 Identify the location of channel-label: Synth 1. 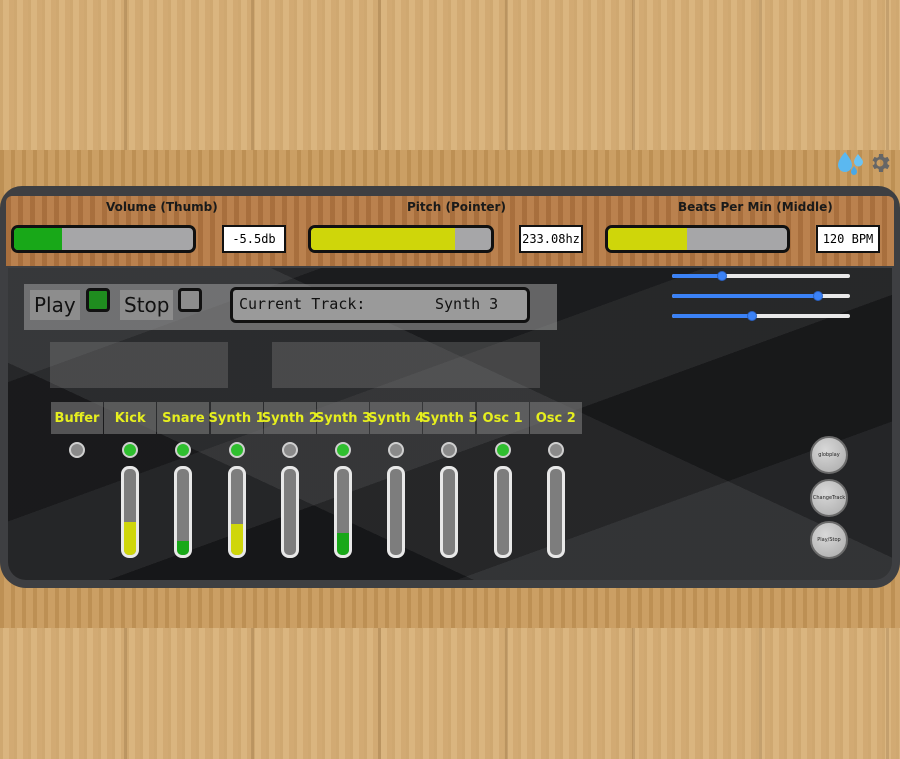
(237, 418).